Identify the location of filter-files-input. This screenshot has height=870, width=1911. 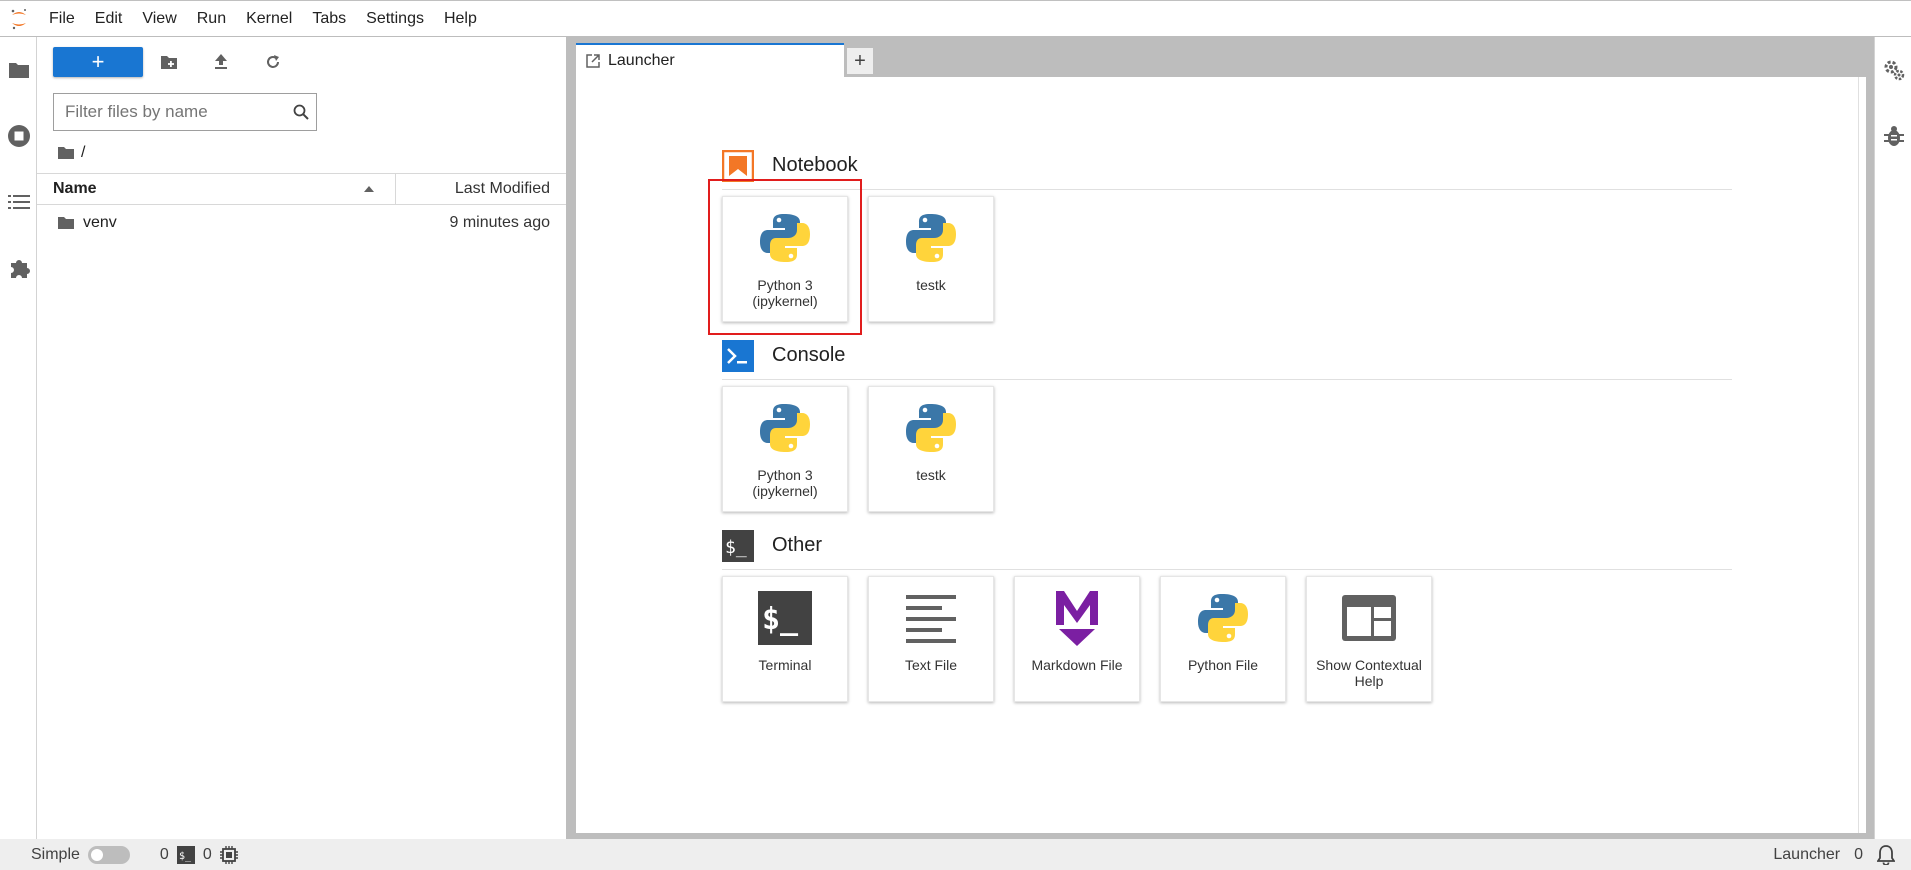
(170, 112).